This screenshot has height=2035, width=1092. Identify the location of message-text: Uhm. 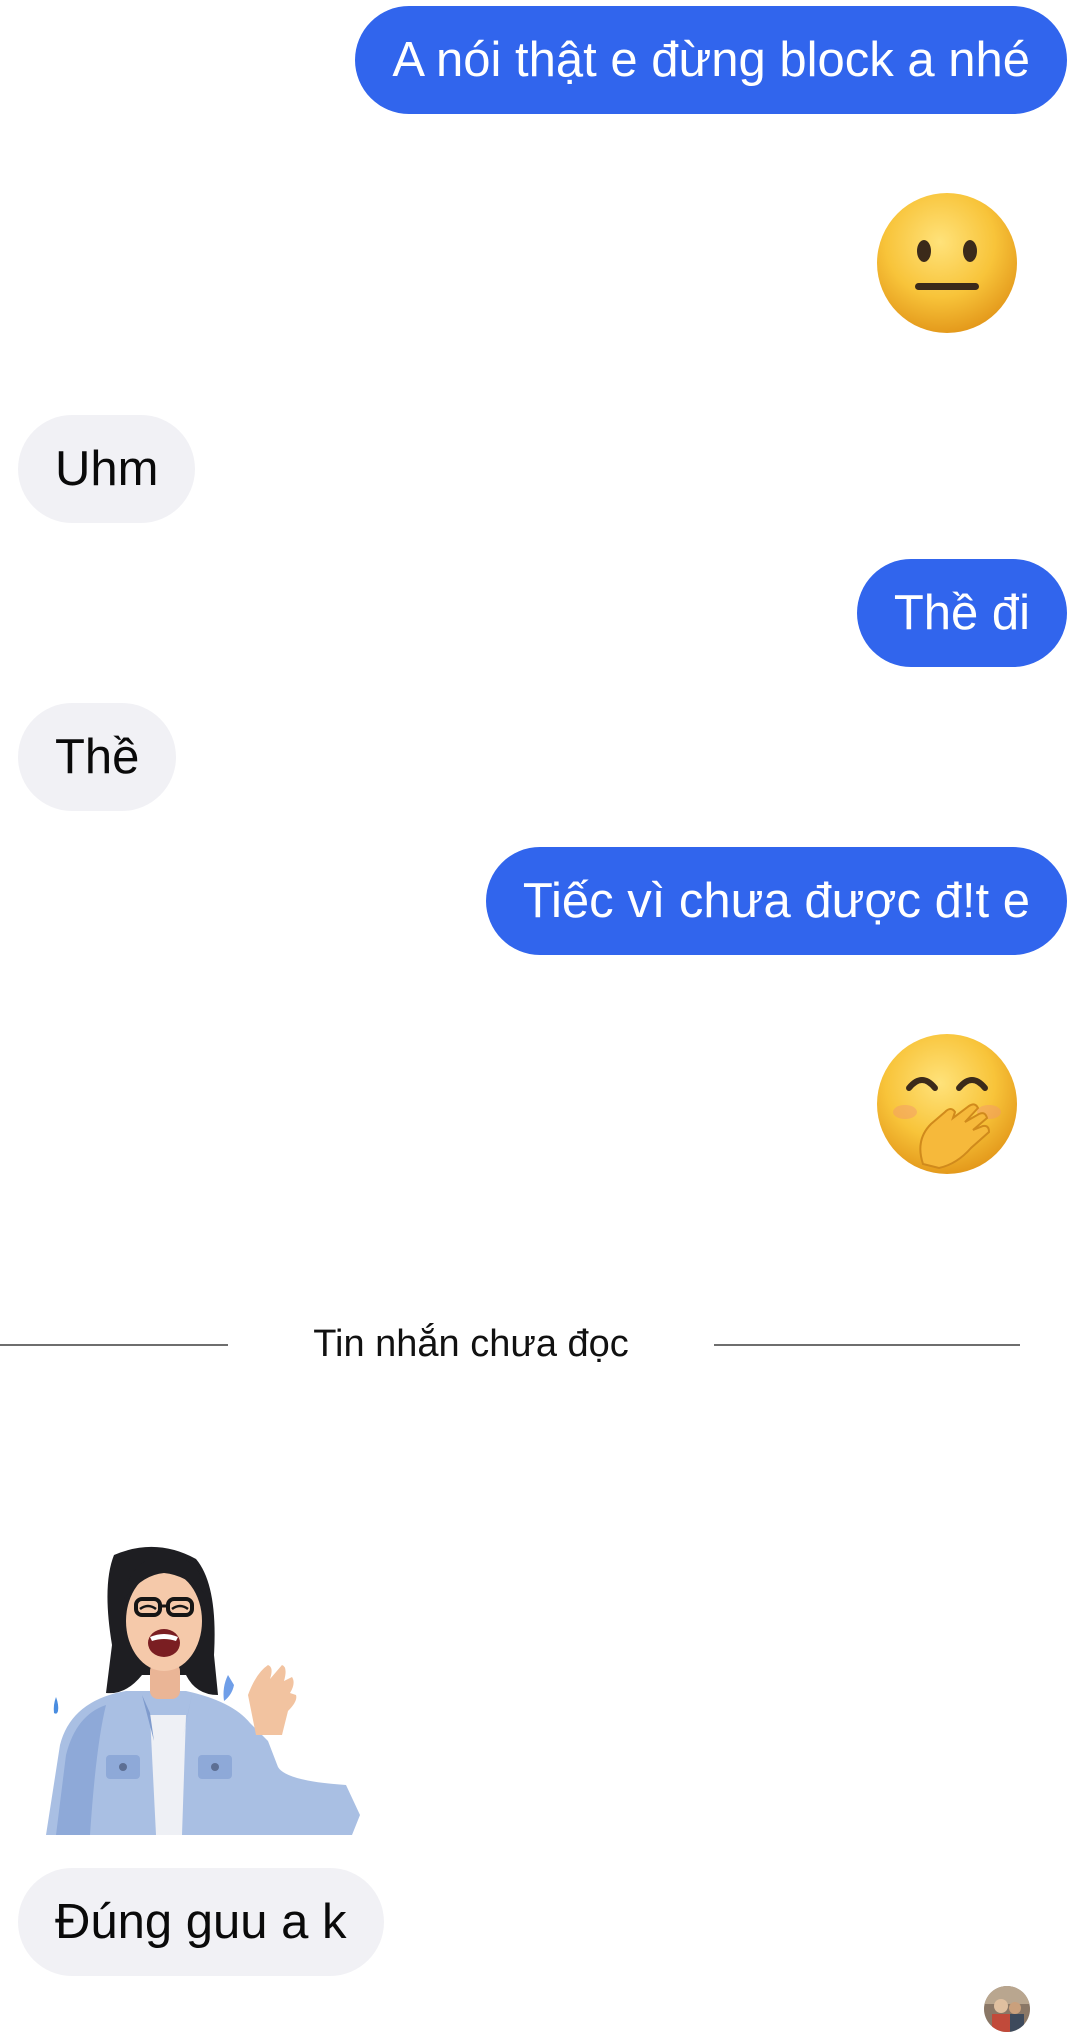
(107, 468).